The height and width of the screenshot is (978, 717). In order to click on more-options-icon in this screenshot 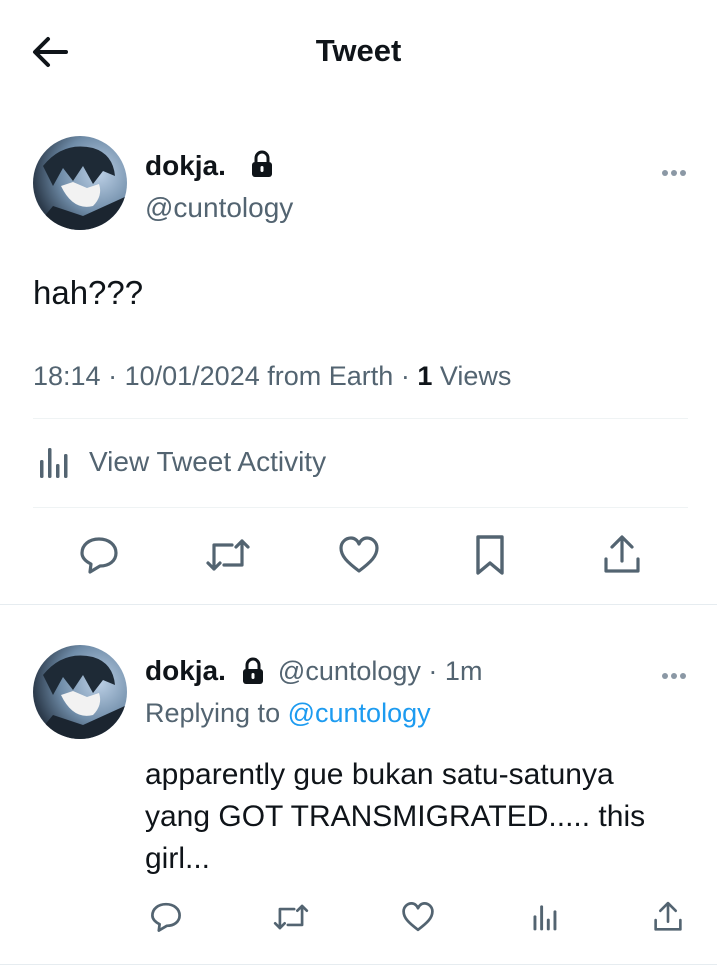, I will do `click(677, 169)`.